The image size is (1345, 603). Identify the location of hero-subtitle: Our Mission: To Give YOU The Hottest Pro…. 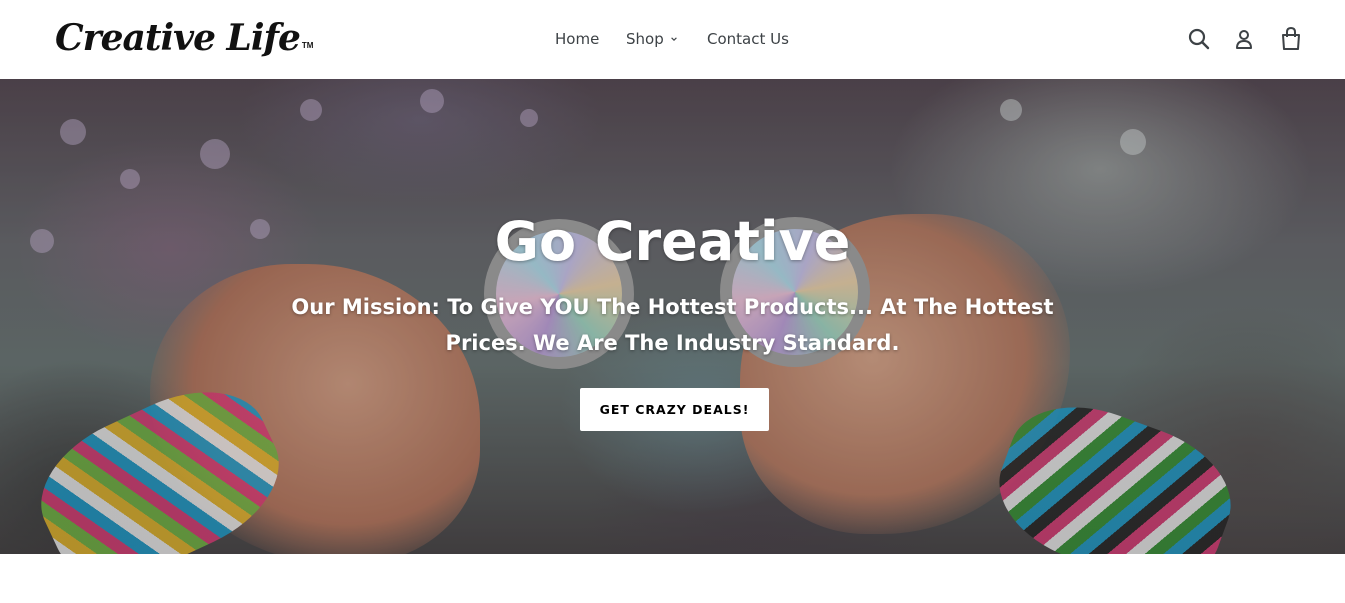
(672, 325).